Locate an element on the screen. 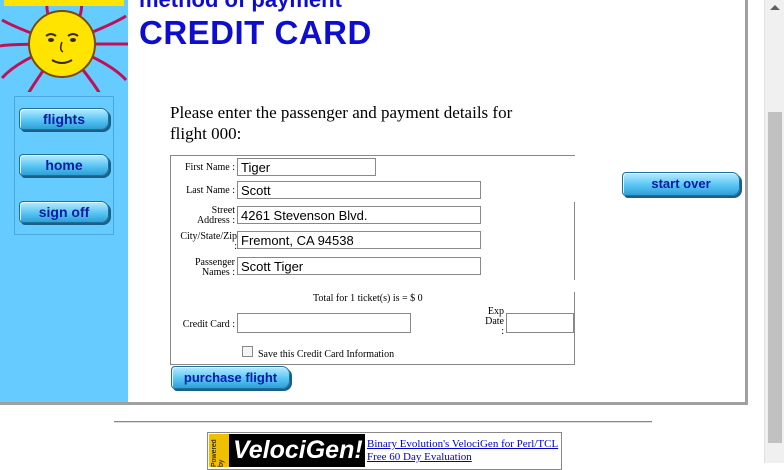 The height and width of the screenshot is (470, 784). street-label-line2: Address : is located at coordinates (215, 220).